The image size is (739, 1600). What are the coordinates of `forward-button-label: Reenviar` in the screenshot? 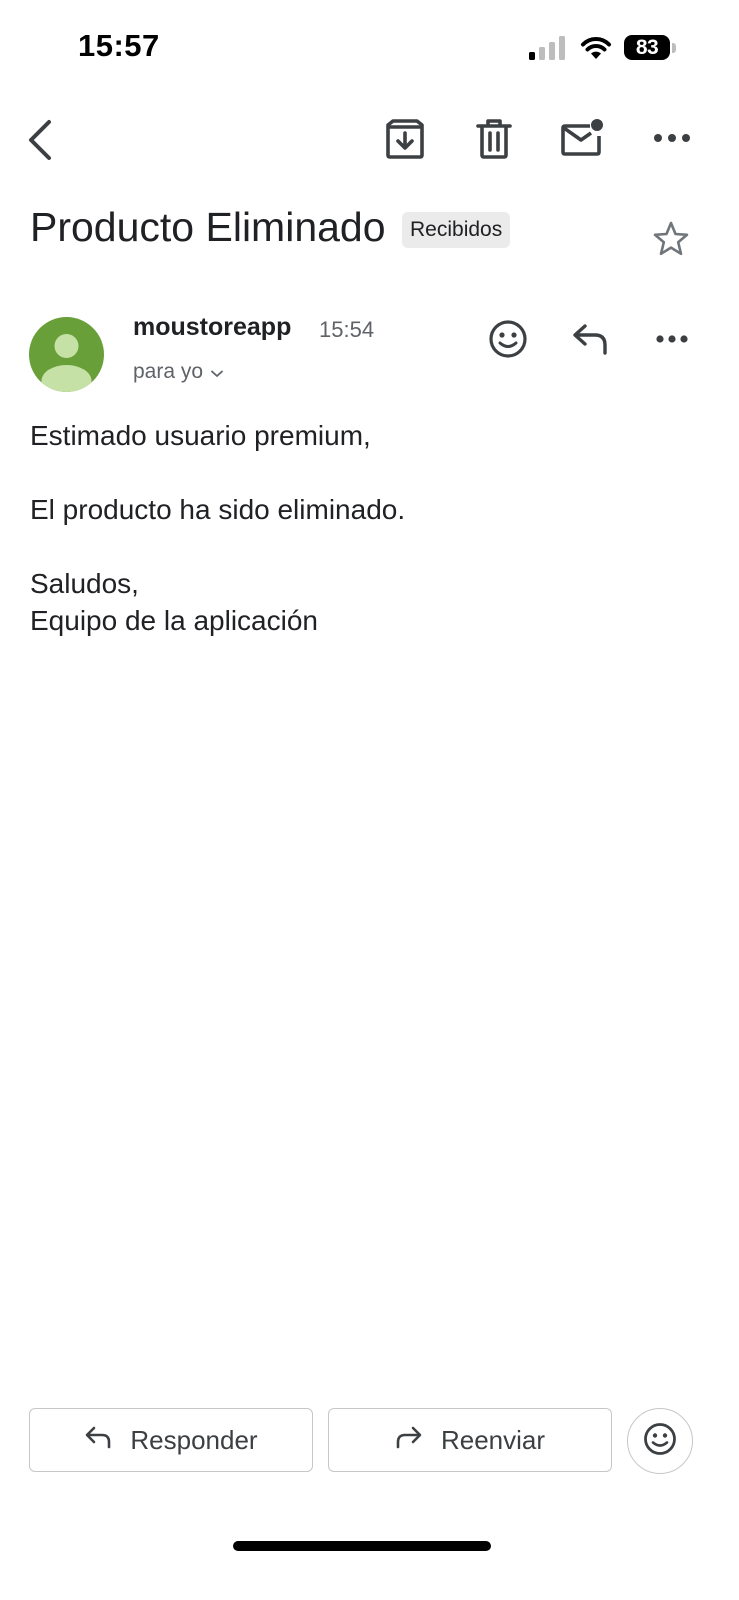 It's located at (493, 1439).